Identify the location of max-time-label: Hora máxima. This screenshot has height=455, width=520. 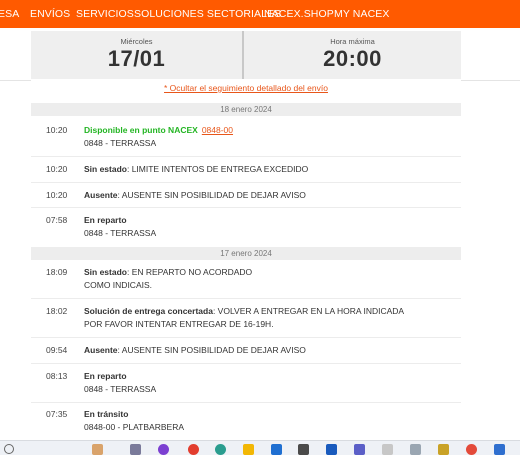
(352, 41).